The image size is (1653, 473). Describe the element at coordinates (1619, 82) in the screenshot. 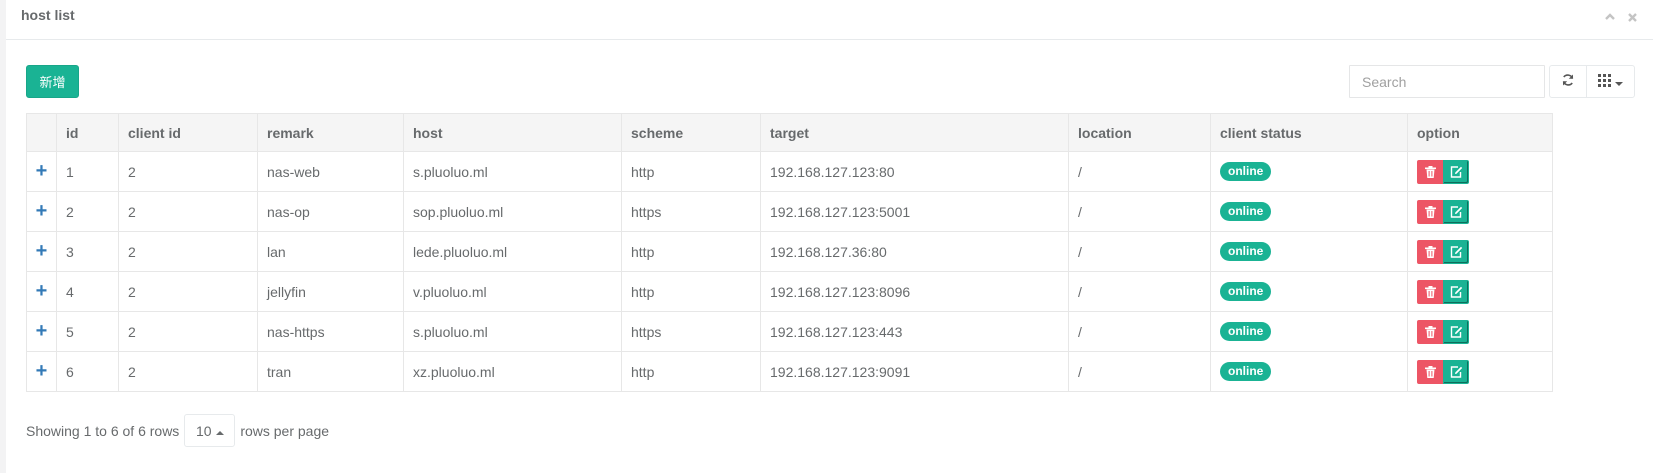

I see `caret-down-icon` at that location.